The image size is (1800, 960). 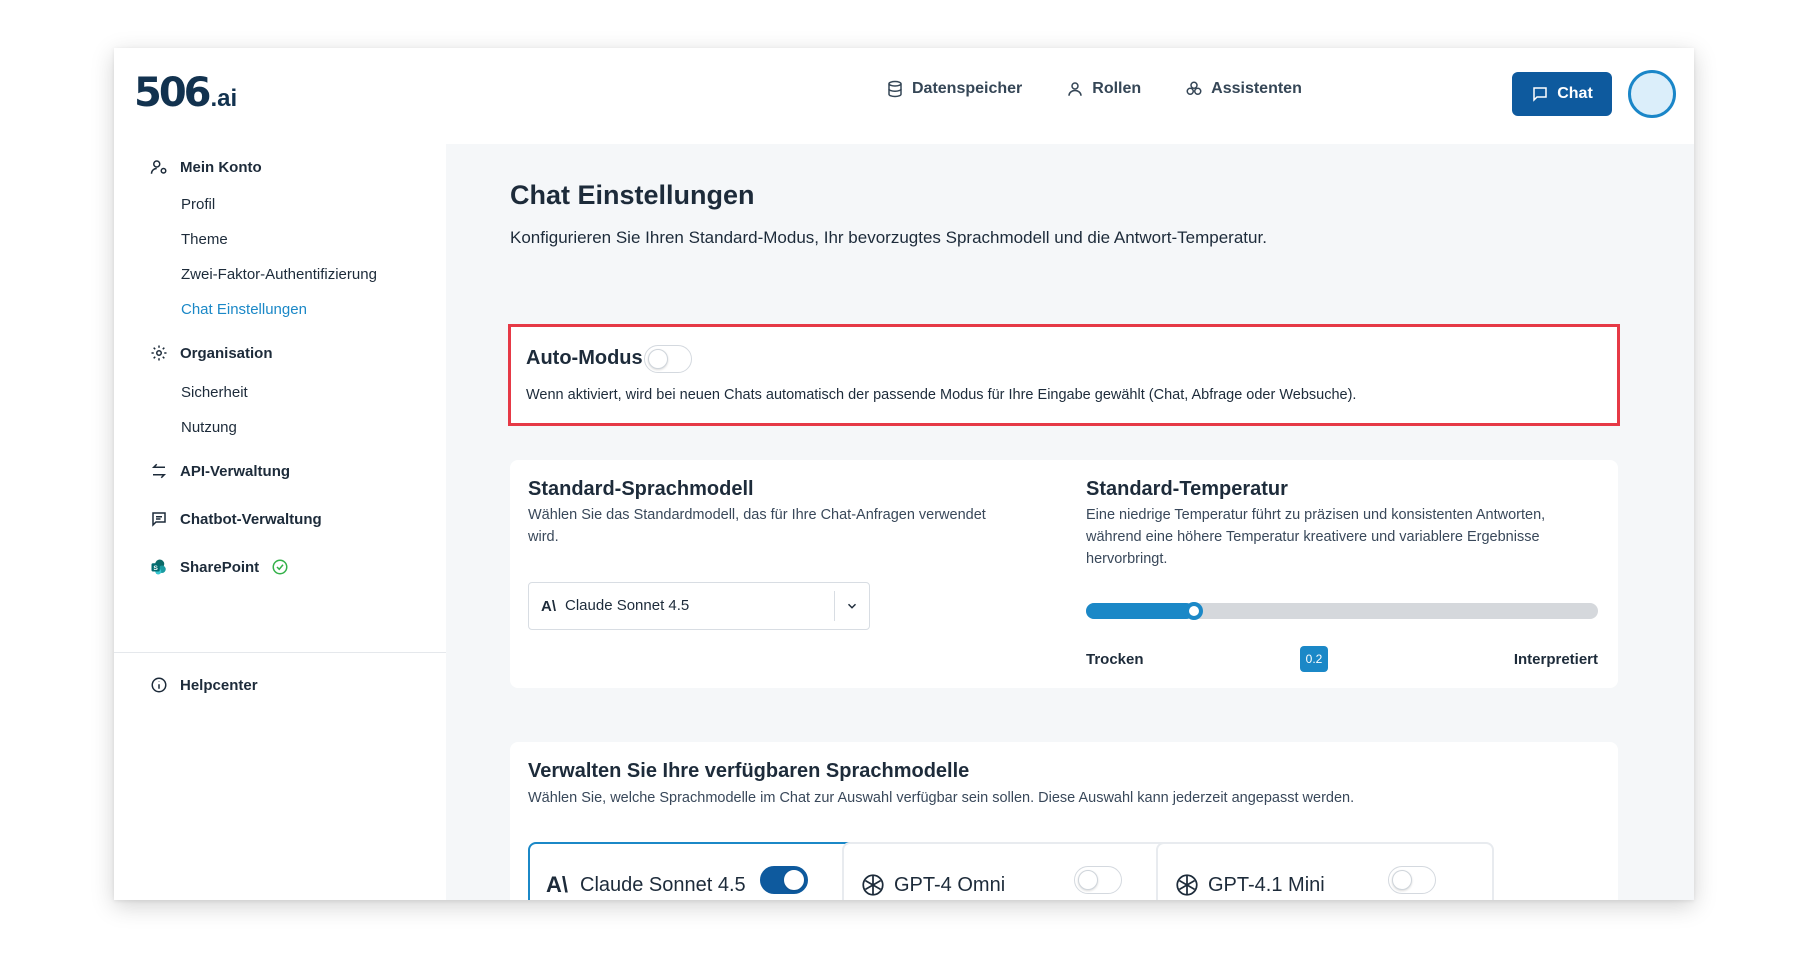 What do you see at coordinates (1266, 885) in the screenshot?
I see `model-name: GPT-4.1 Mini` at bounding box center [1266, 885].